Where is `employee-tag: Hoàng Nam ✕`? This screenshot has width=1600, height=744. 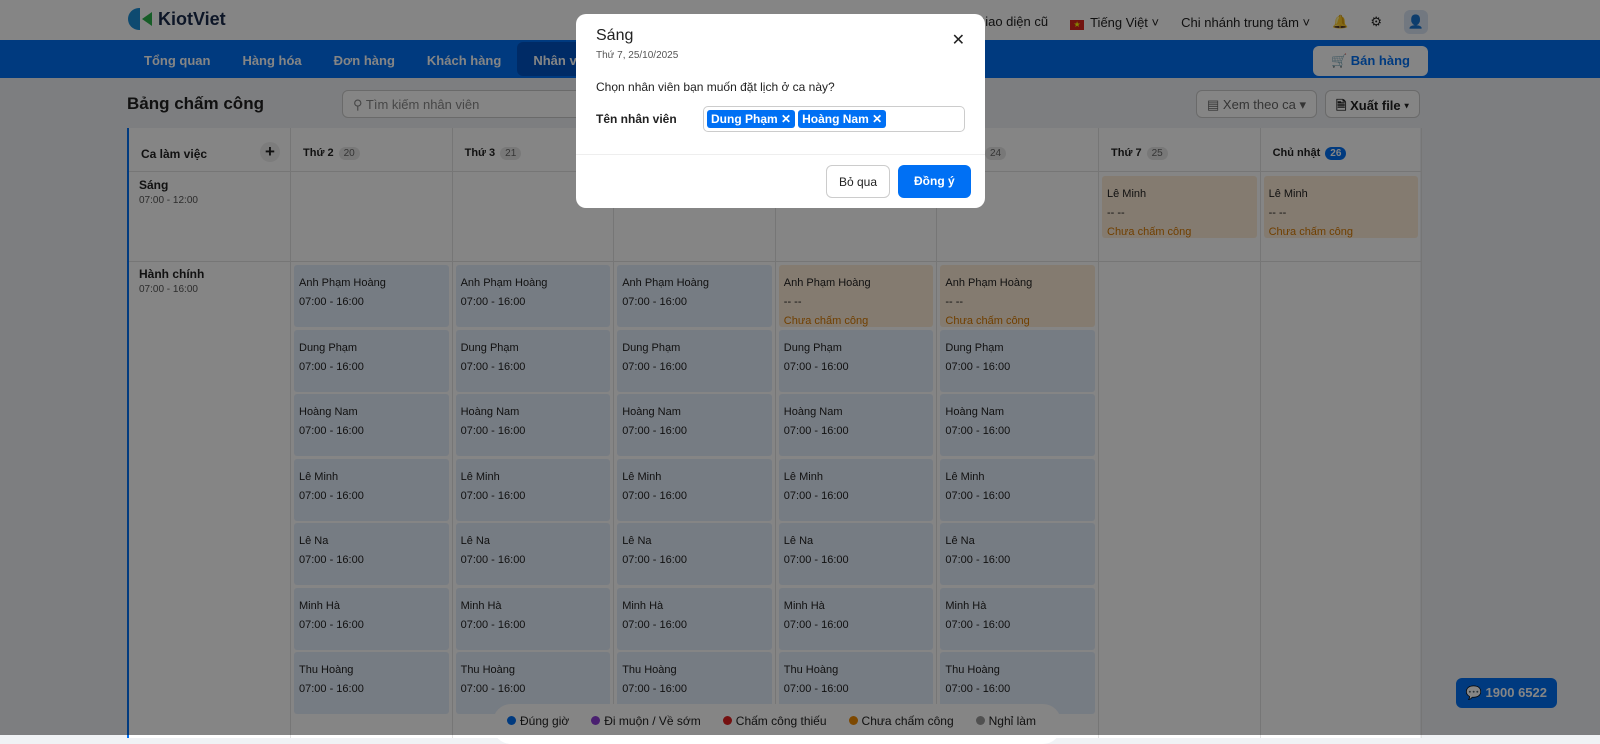
employee-tag: Hoàng Nam ✕ is located at coordinates (842, 119).